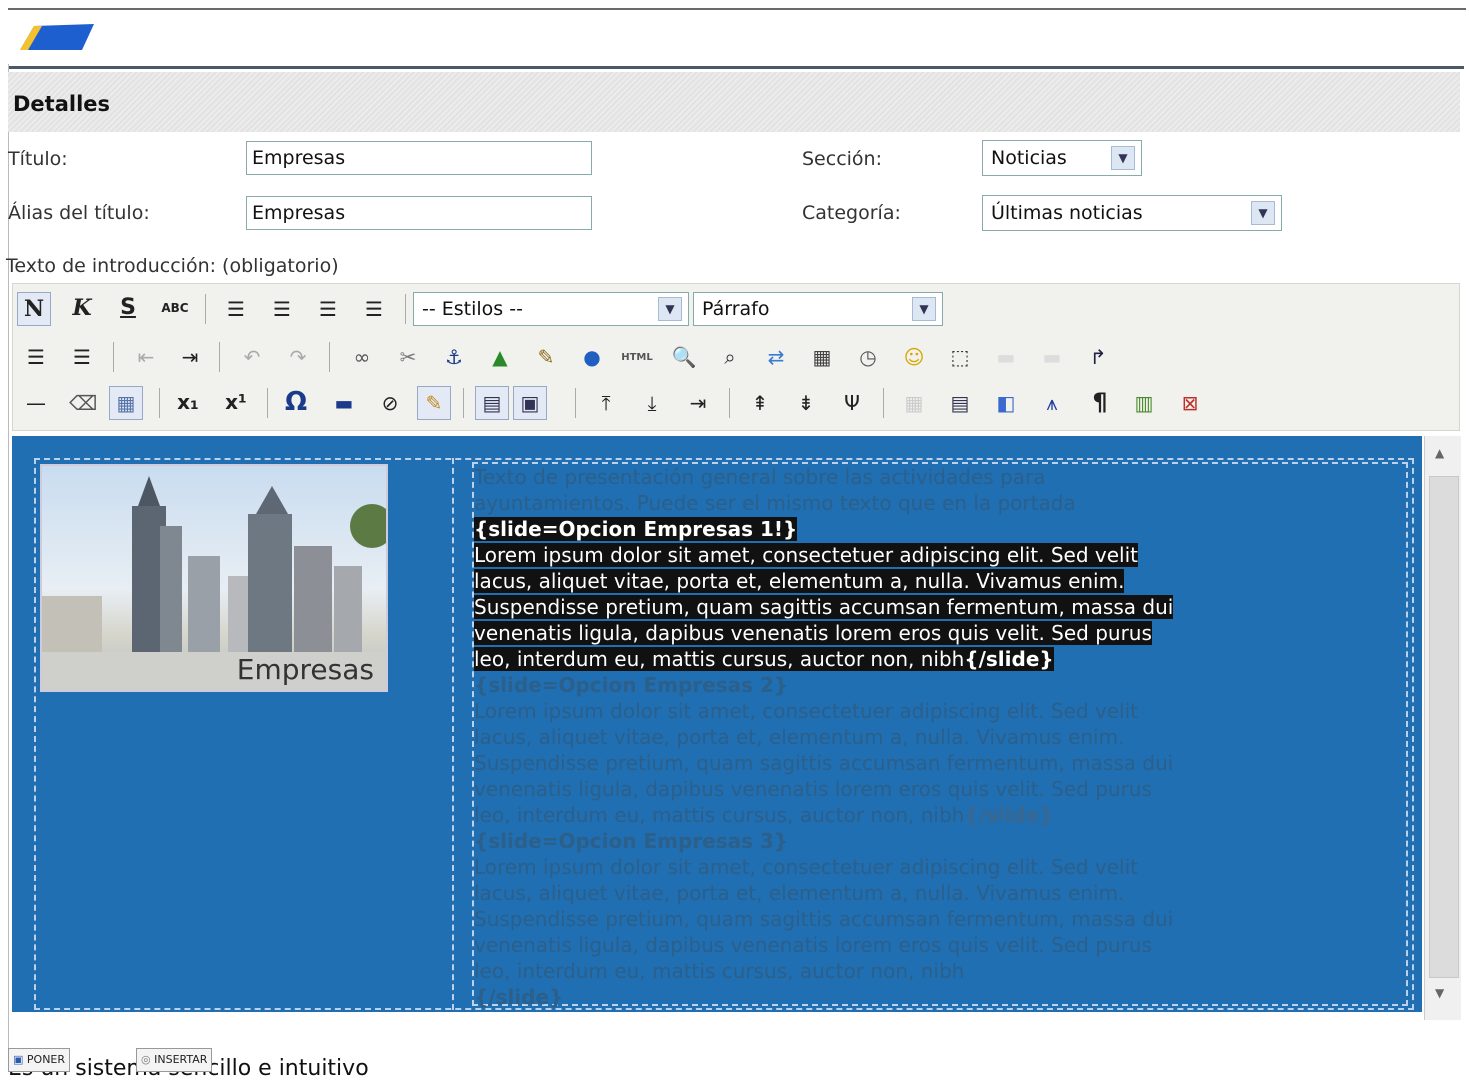  Describe the element at coordinates (1052, 403) in the screenshot. I see `text-direction-icon: ⩚` at that location.